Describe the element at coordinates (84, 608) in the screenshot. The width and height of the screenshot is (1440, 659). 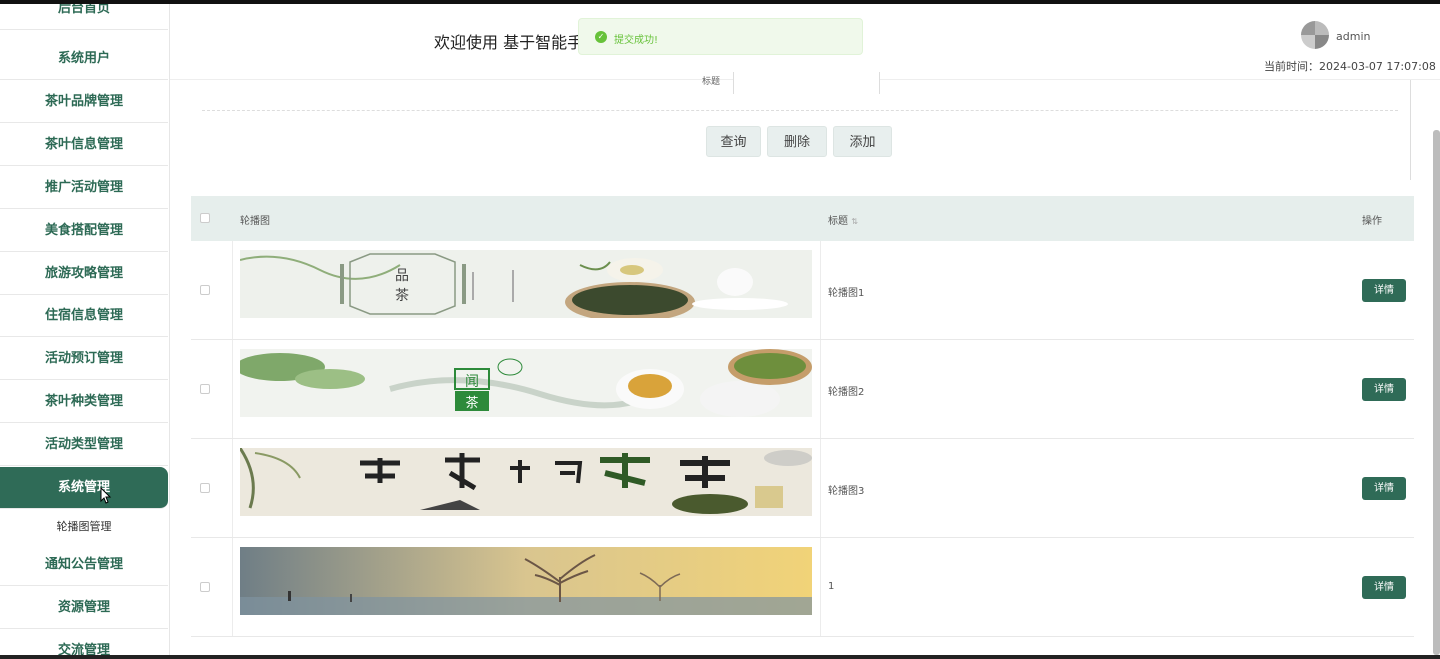
I see `sidebar-item-resources: 资源管理` at that location.